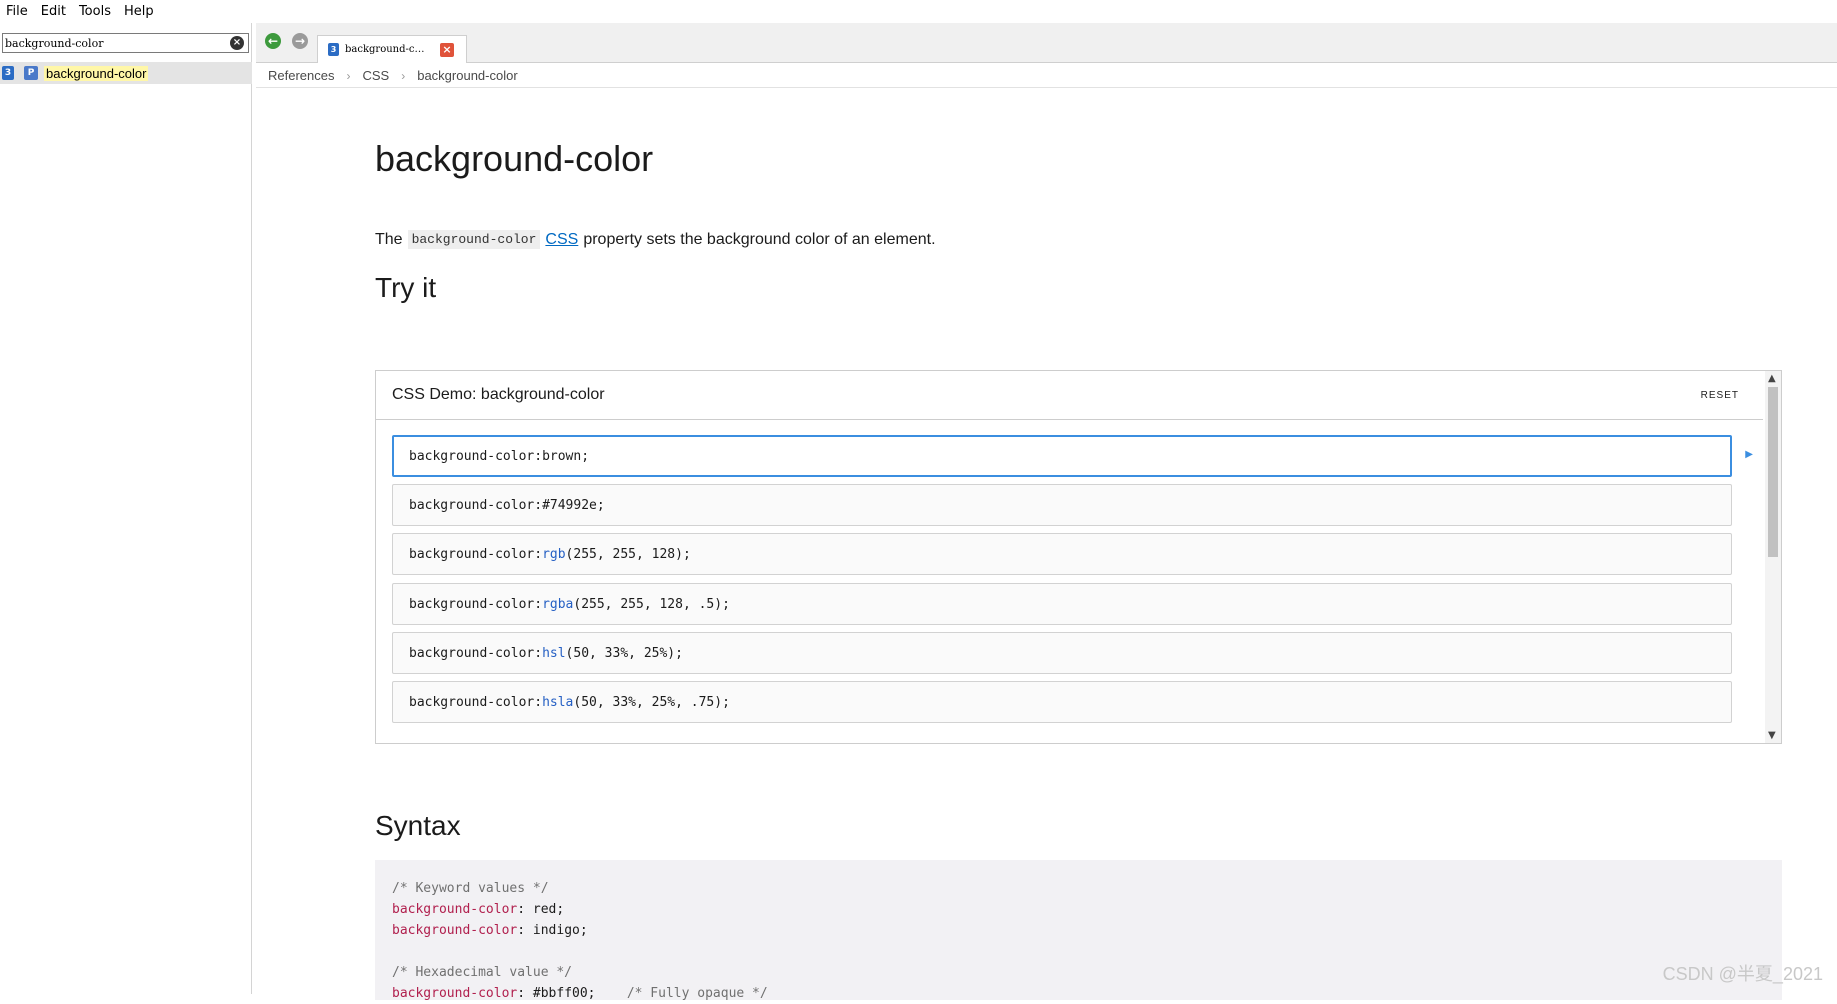 Image resolution: width=1837 pixels, height=1004 pixels. I want to click on selected-arrow-icon: ▶, so click(1749, 454).